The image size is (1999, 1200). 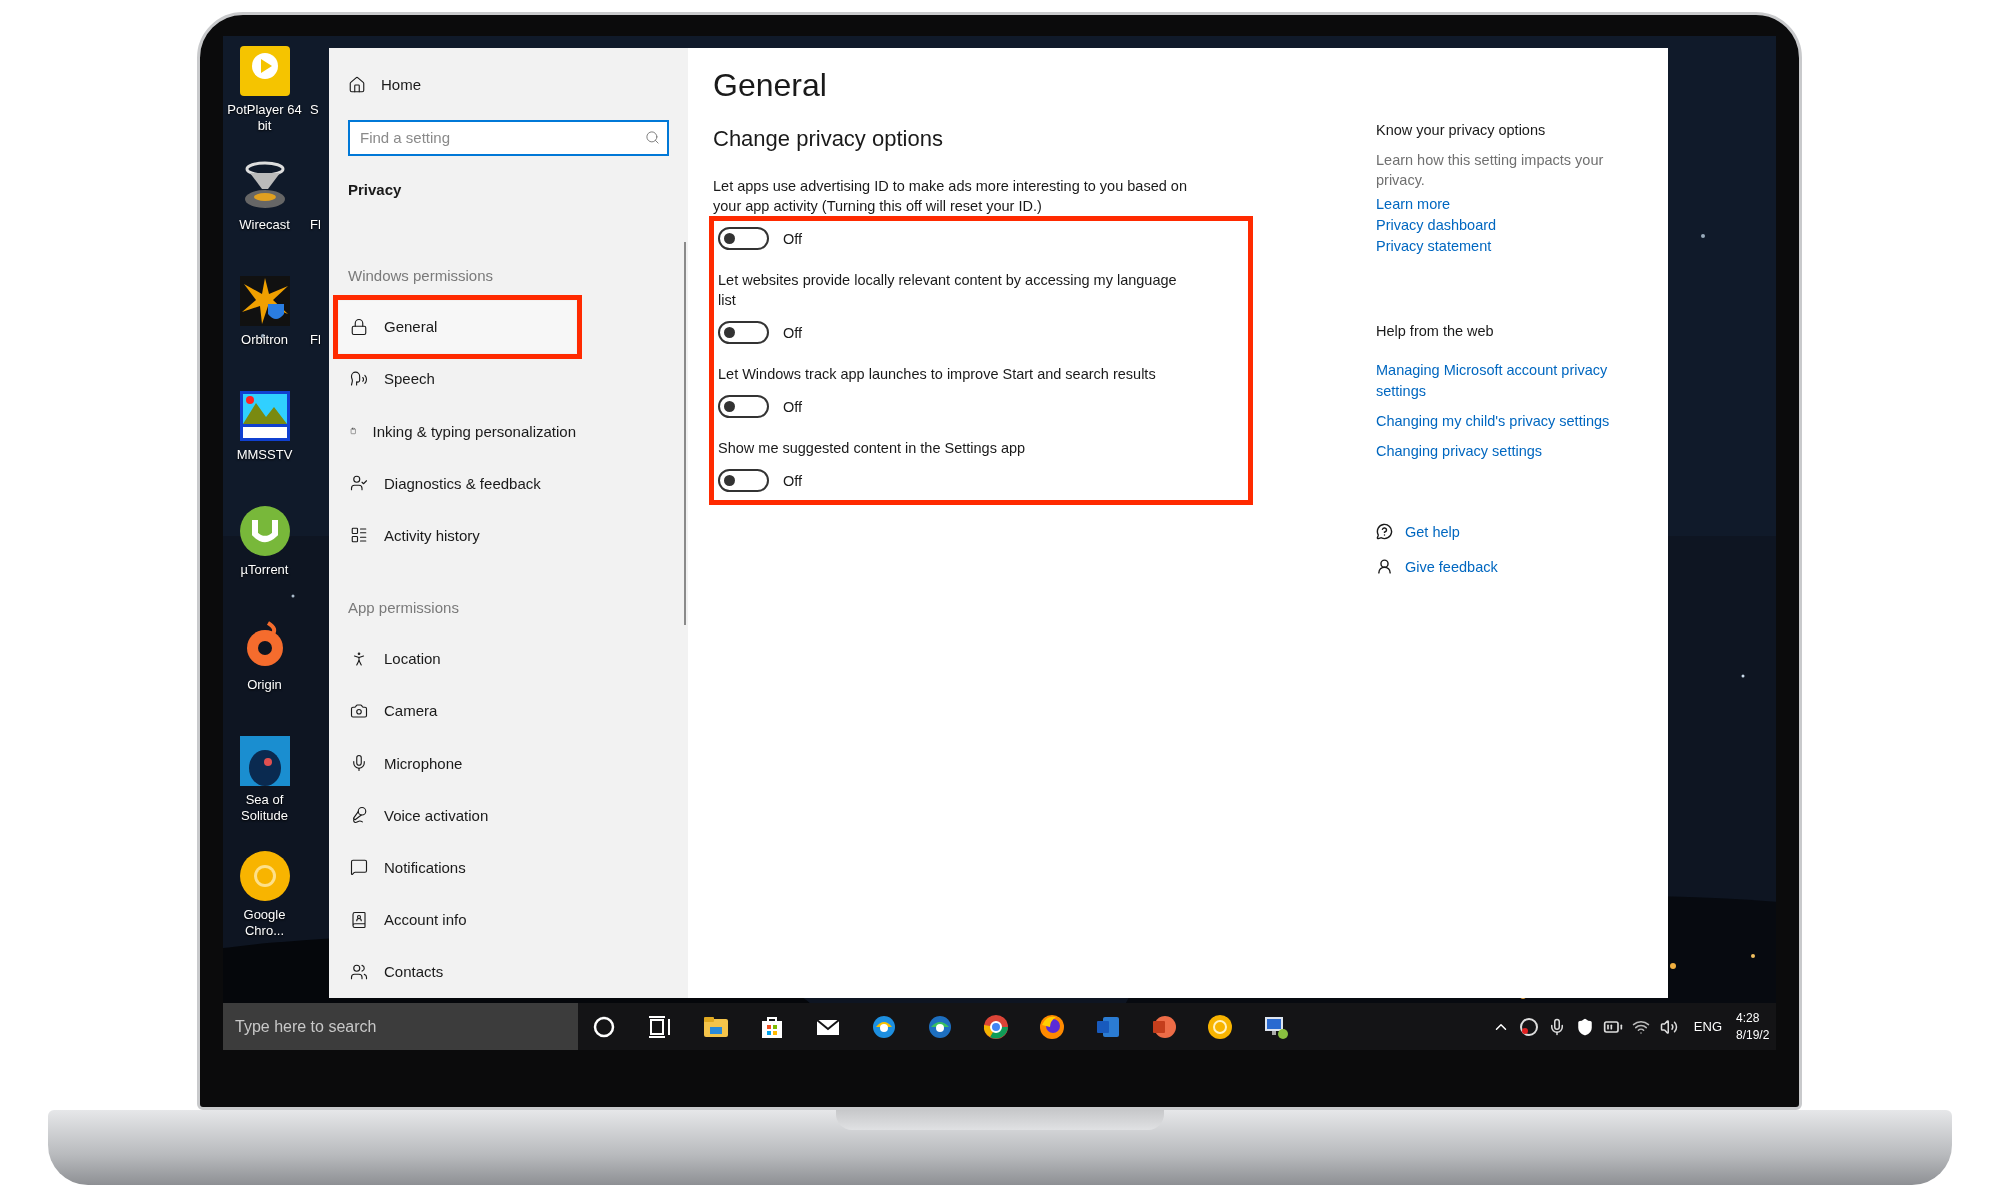 What do you see at coordinates (828, 139) in the screenshot?
I see `section-heading: Change privacy options` at bounding box center [828, 139].